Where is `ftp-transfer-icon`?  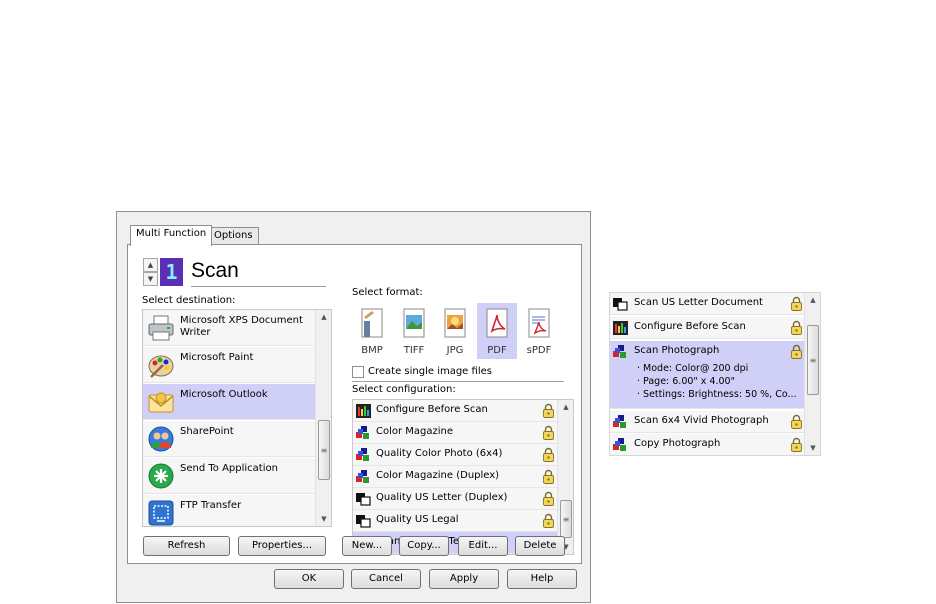
ftp-transfer-icon is located at coordinates (161, 513).